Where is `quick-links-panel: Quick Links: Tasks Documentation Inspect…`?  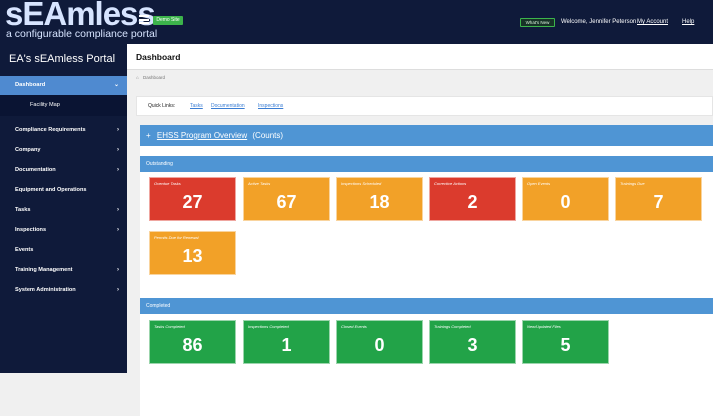 quick-links-panel: Quick Links: Tasks Documentation Inspect… is located at coordinates (424, 106).